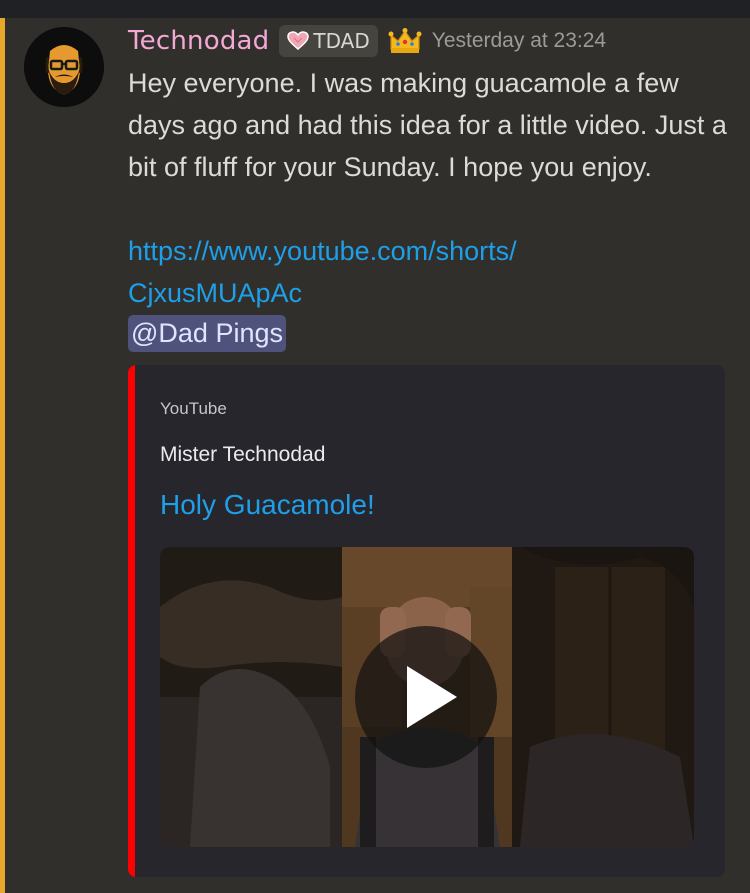 This screenshot has height=893, width=750. I want to click on avatar, so click(64, 67).